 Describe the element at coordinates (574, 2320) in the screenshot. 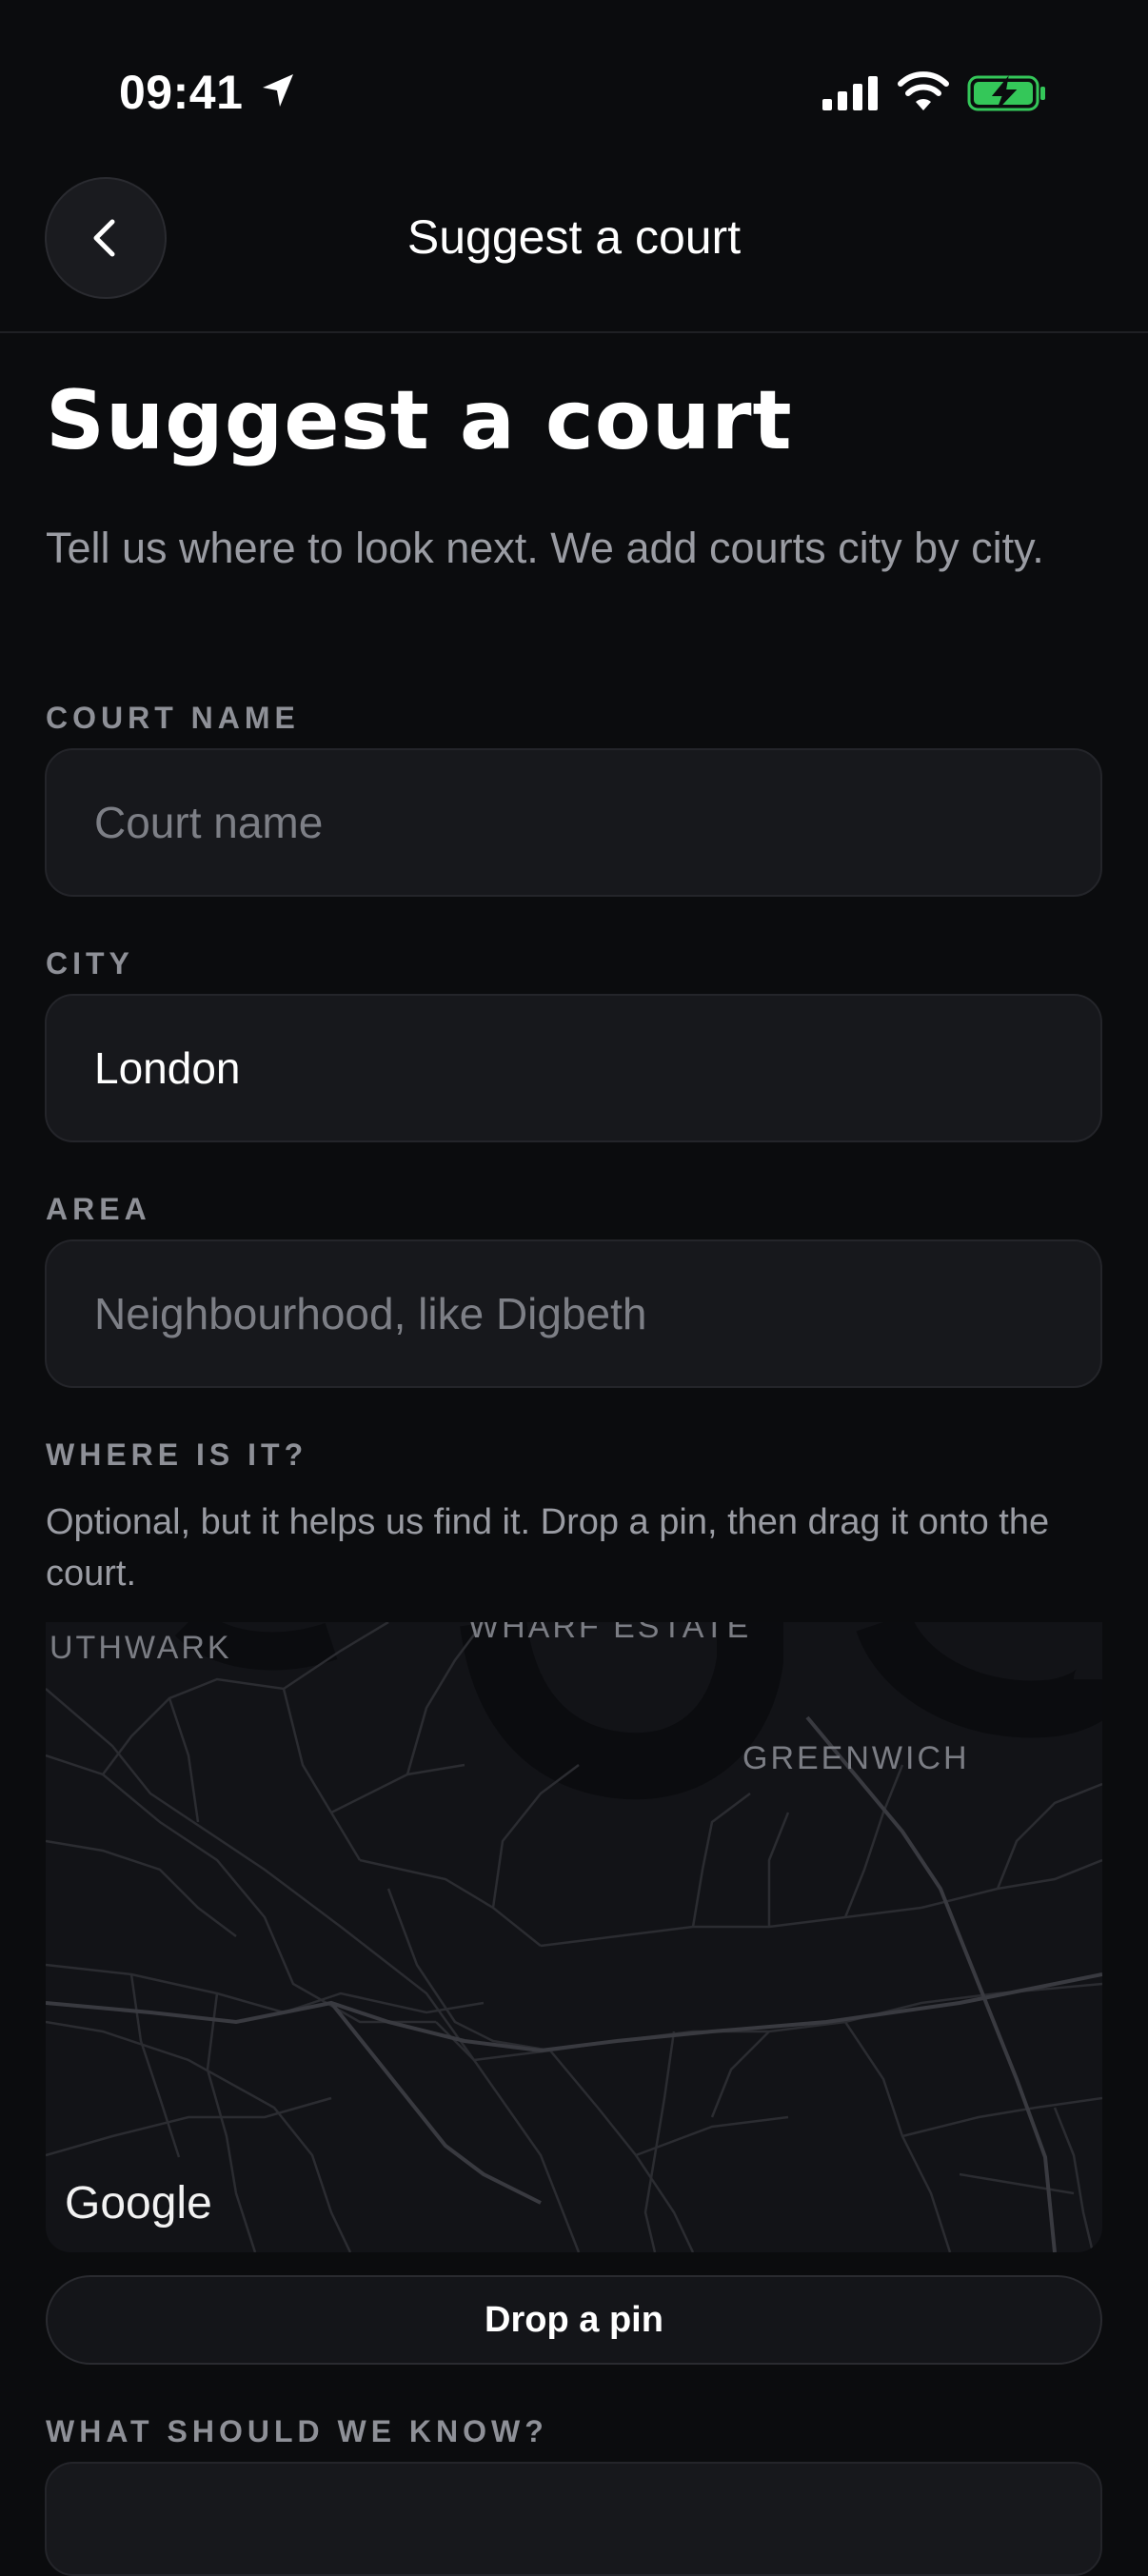

I see `drop-pin-button: Drop a pin` at that location.